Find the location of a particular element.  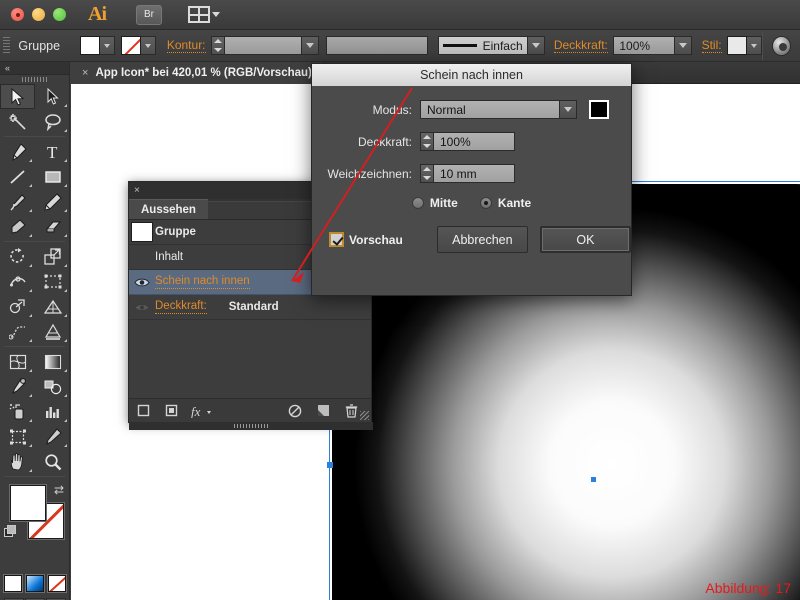

fill-dropdown-arrow is located at coordinates (108, 45).